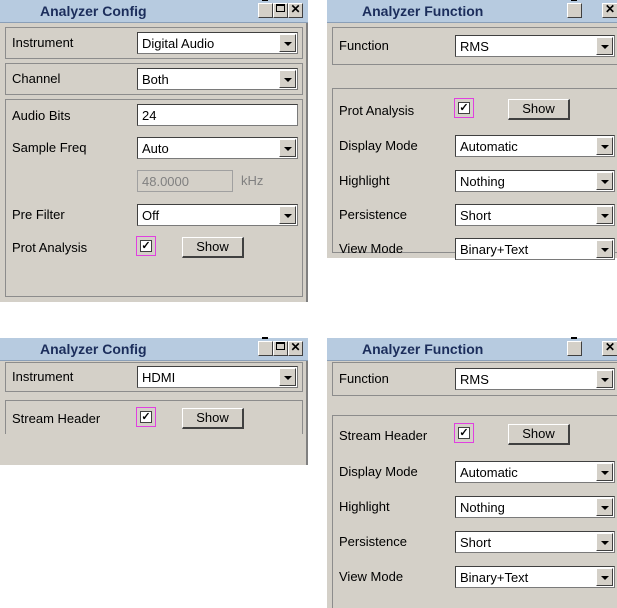 This screenshot has height=608, width=617. I want to click on sample-freq-label: Sample Freq, so click(49, 147).